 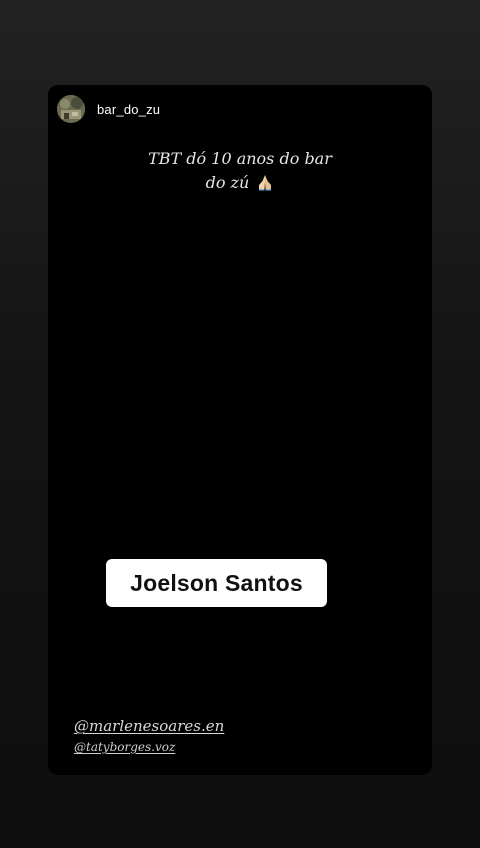 I want to click on name-sticker: Joelson Santos, so click(x=216, y=583).